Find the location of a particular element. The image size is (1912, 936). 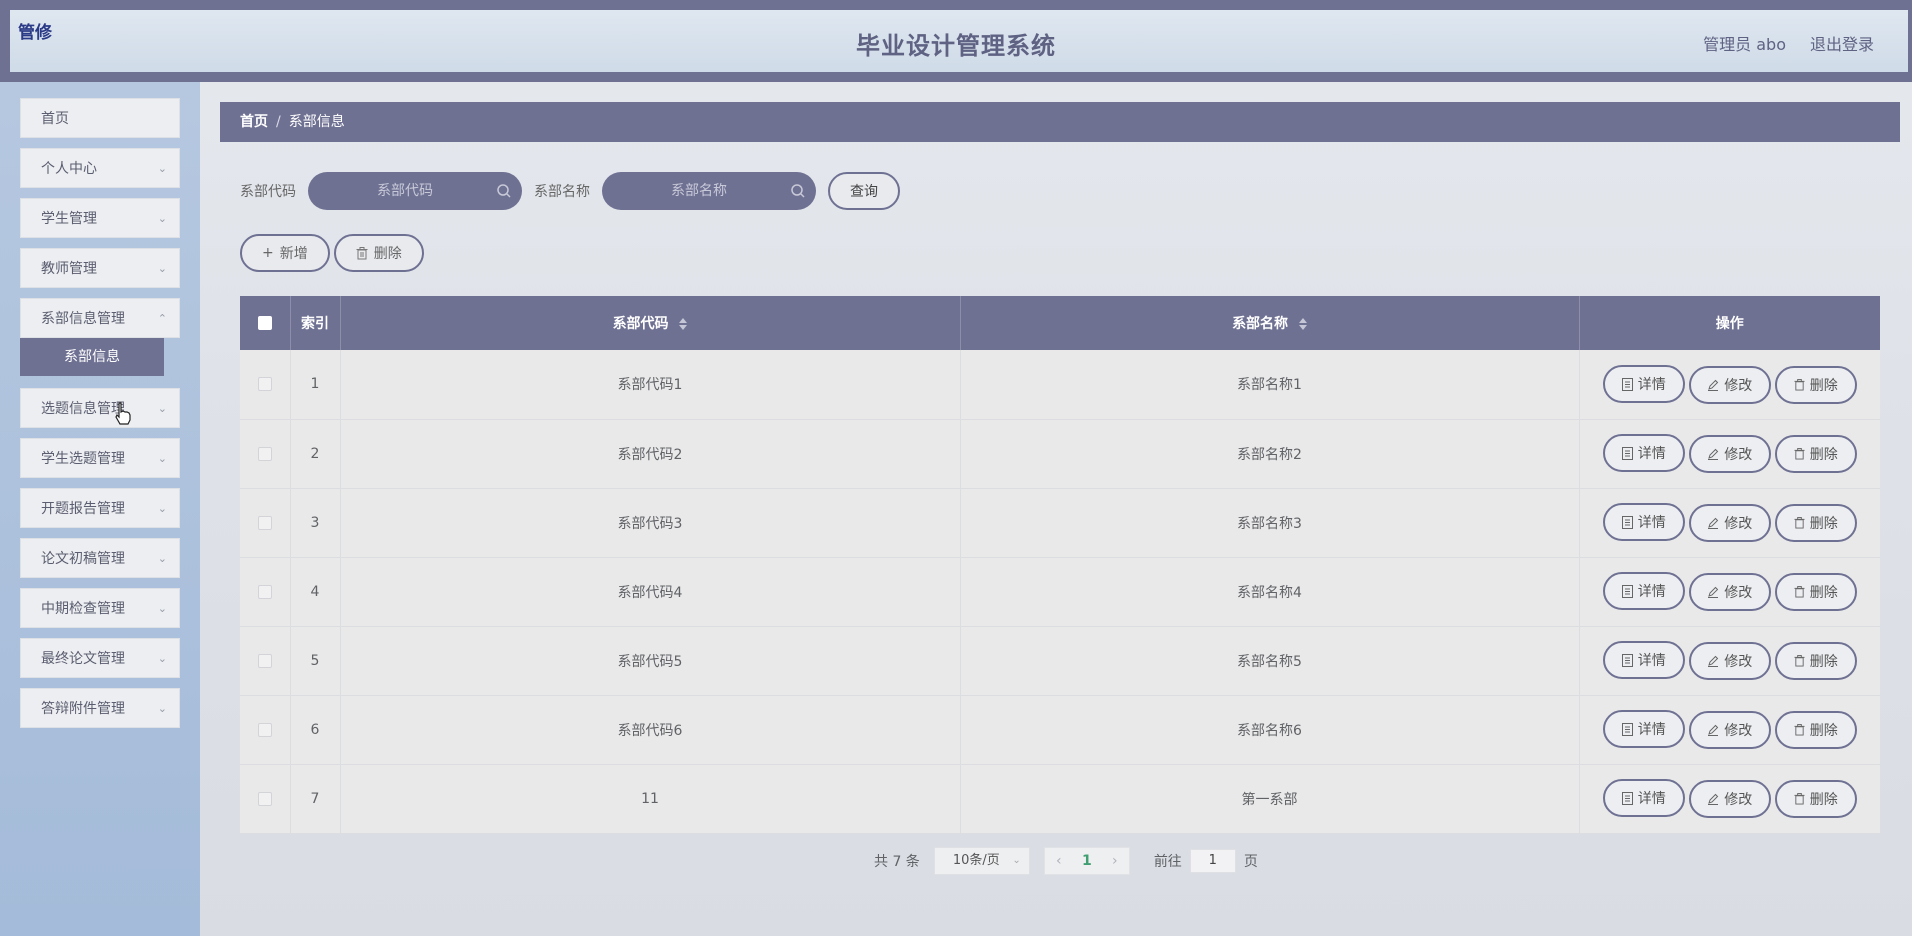

pagination-total: 共 7 条 is located at coordinates (897, 862).